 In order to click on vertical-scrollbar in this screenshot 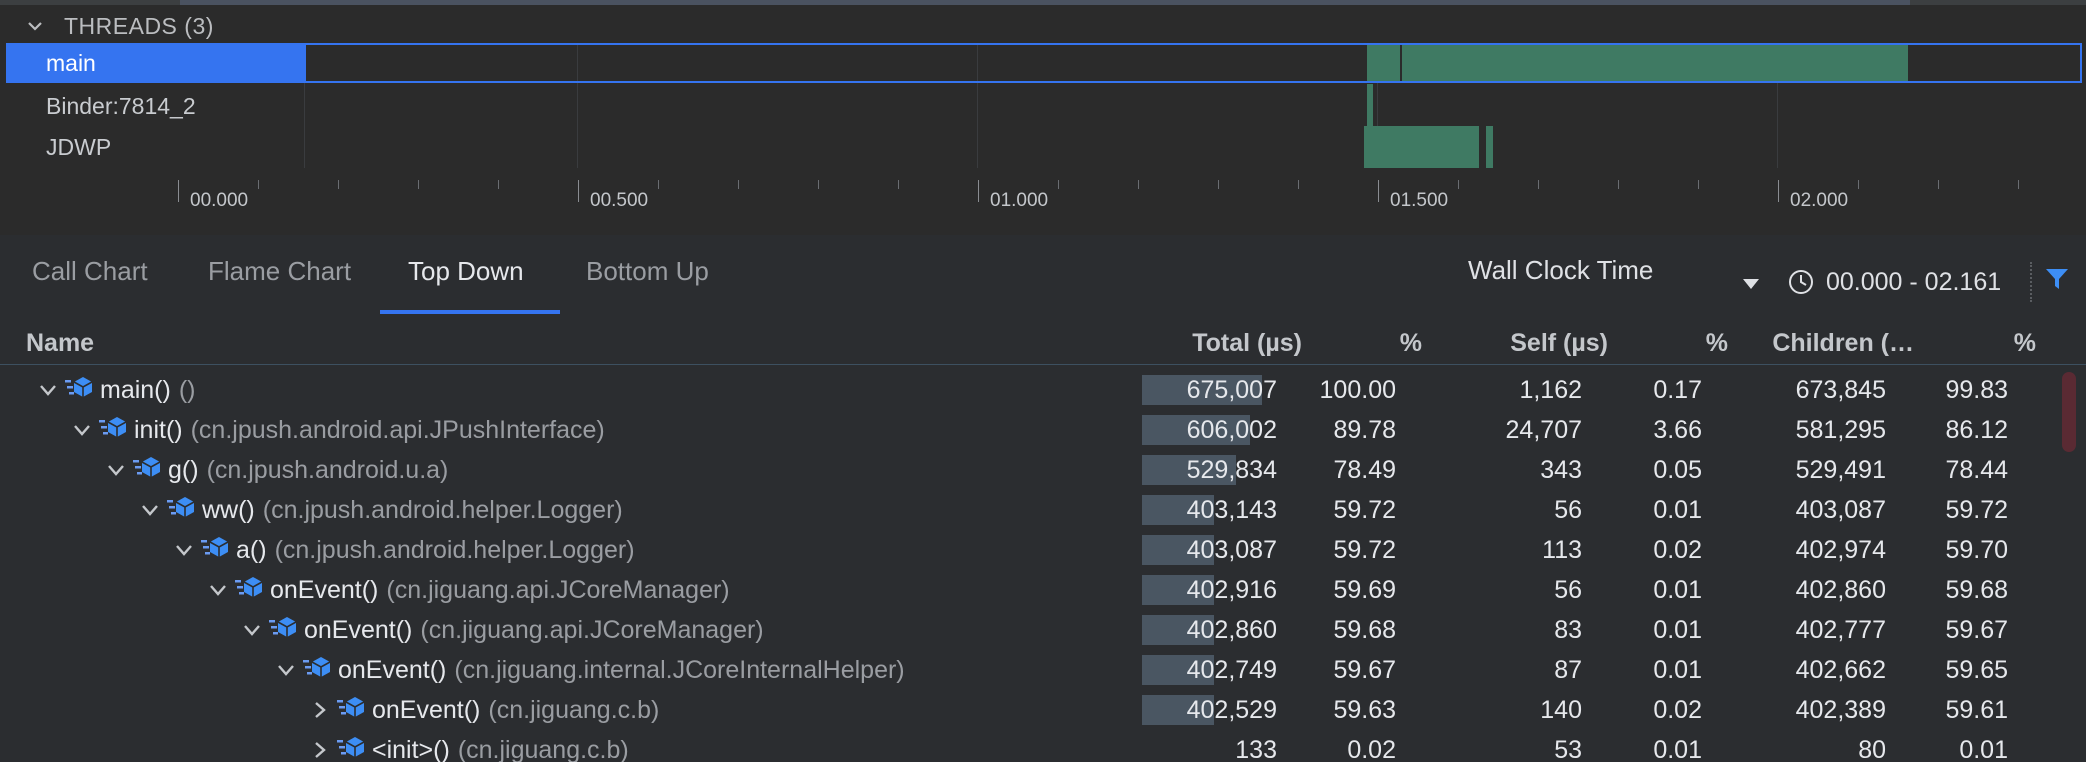, I will do `click(2069, 412)`.